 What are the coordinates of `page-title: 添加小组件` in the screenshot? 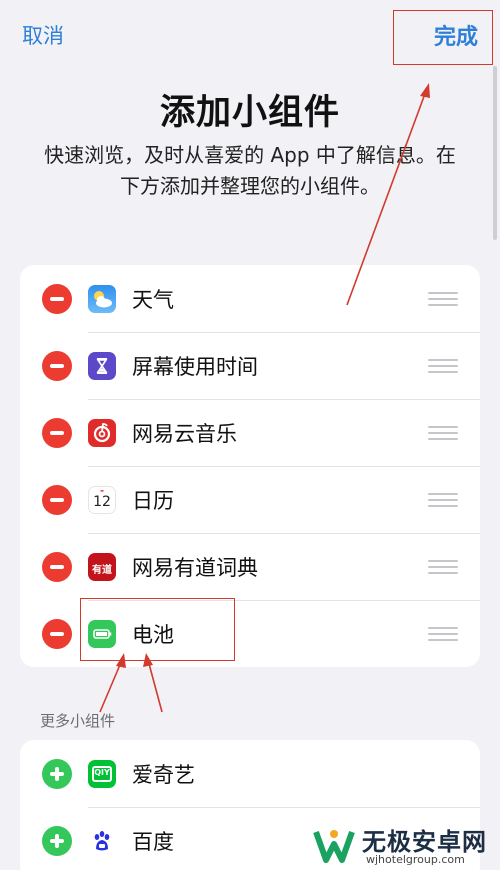 It's located at (249, 113).